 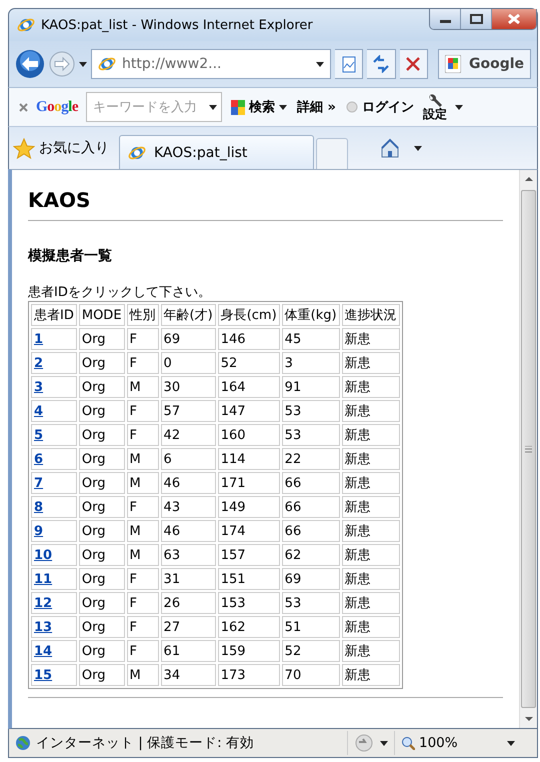 What do you see at coordinates (43, 627) in the screenshot?
I see `patient-id-link: 13` at bounding box center [43, 627].